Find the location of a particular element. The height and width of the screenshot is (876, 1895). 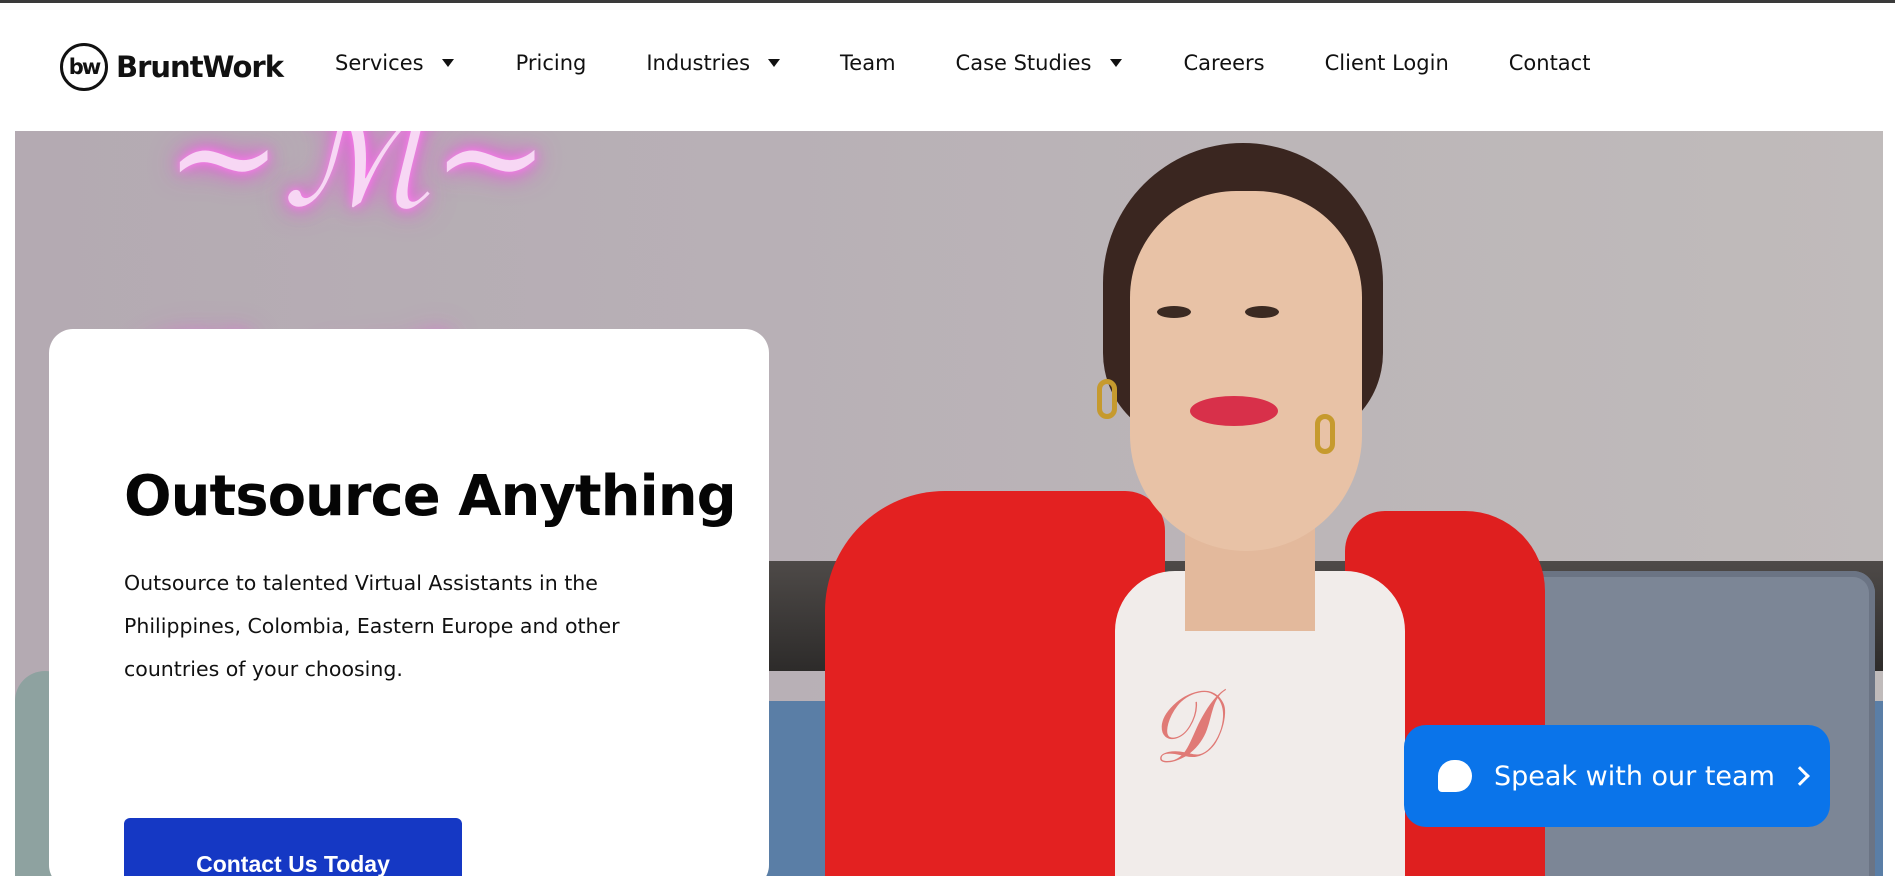

neon-sign-decoration: ~ℳ~ is located at coordinates (357, 185).